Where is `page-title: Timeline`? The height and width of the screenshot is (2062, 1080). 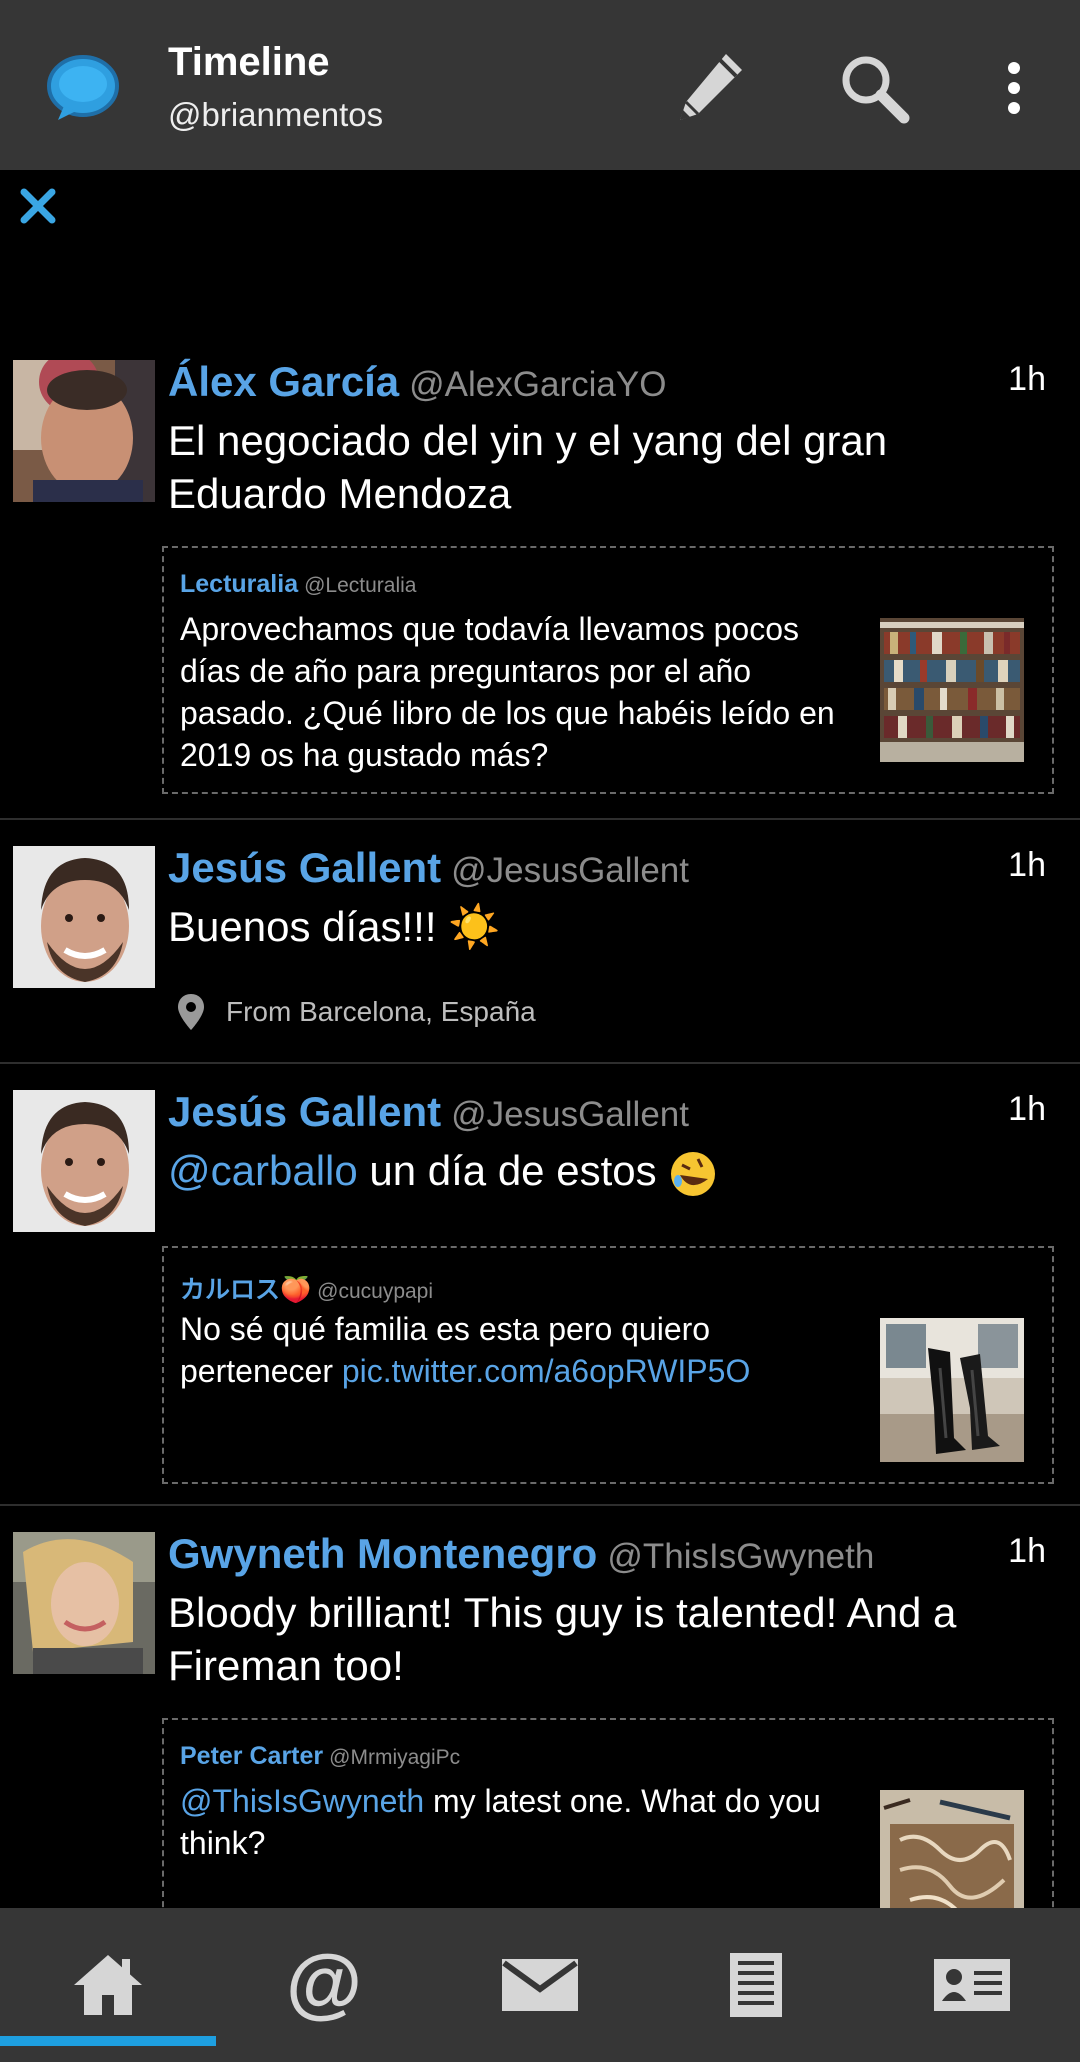
page-title: Timeline is located at coordinates (249, 62).